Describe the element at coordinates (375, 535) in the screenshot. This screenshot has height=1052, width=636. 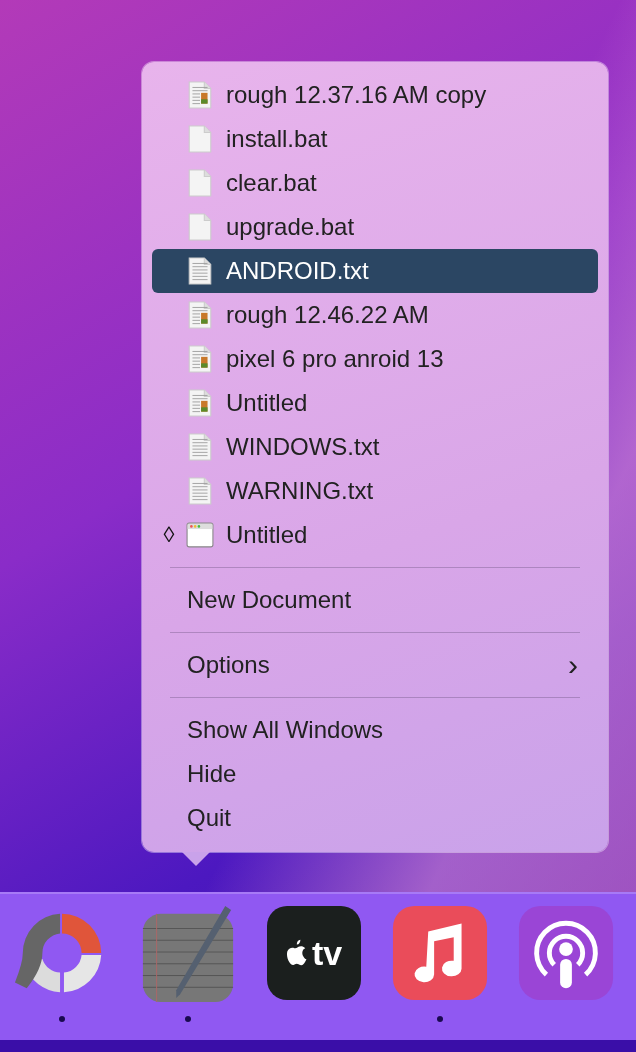
I see `document-menu-item: ◊ Untitled` at that location.